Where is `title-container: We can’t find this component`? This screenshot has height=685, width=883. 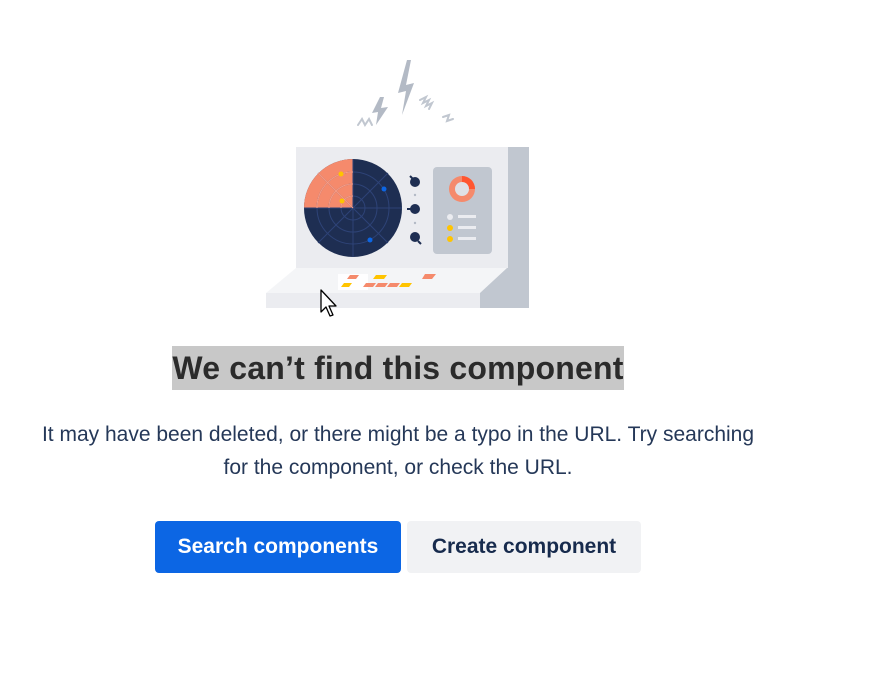 title-container: We can’t find this component is located at coordinates (398, 368).